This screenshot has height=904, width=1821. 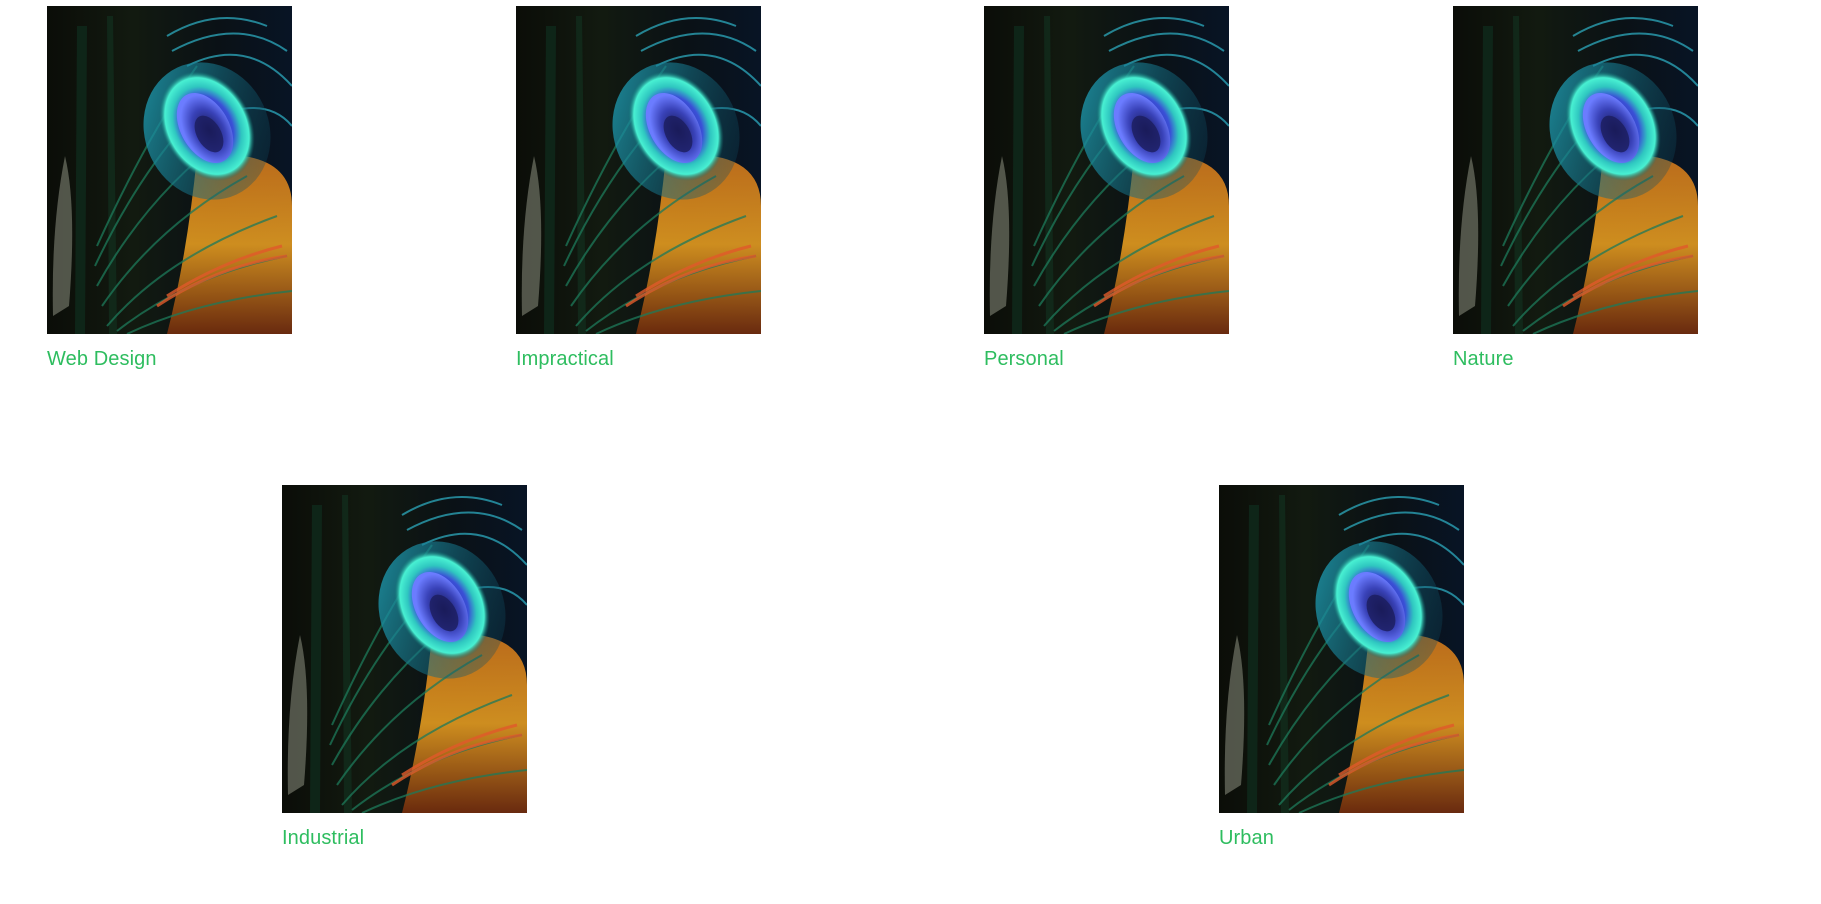 I want to click on gallery-caption: Web Design, so click(x=169, y=359).